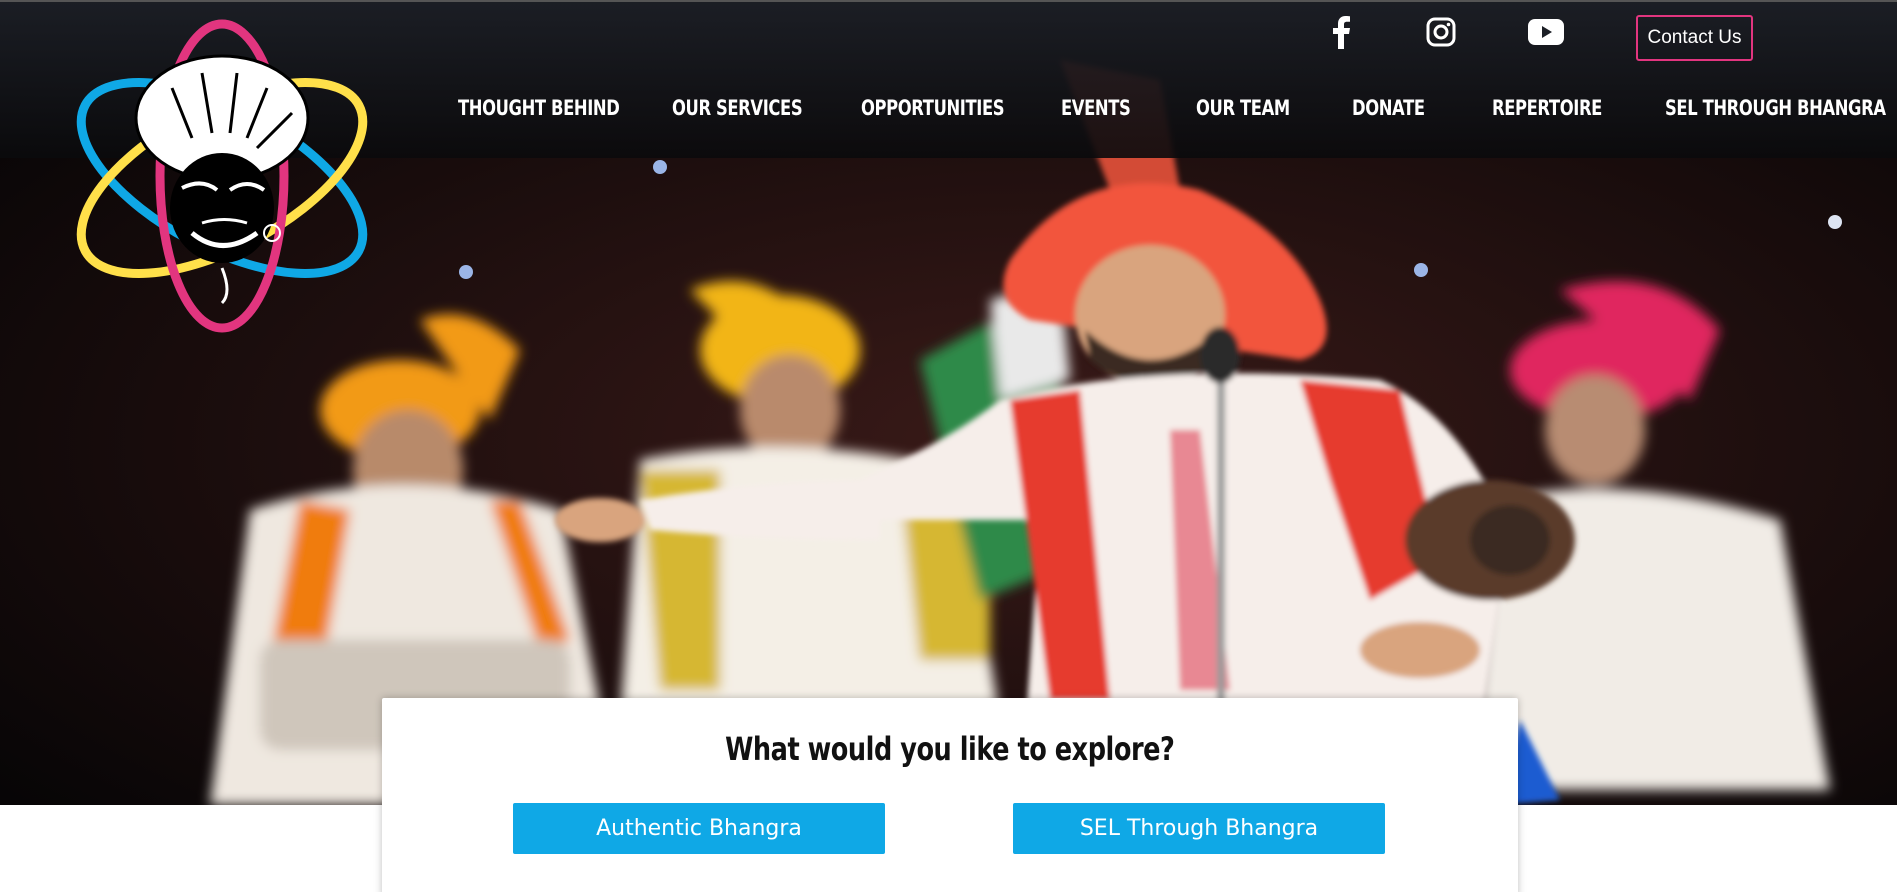 Image resolution: width=1897 pixels, height=892 pixels. What do you see at coordinates (699, 828) in the screenshot?
I see `authentic-bhangra-button: Authentic Bhangra` at bounding box center [699, 828].